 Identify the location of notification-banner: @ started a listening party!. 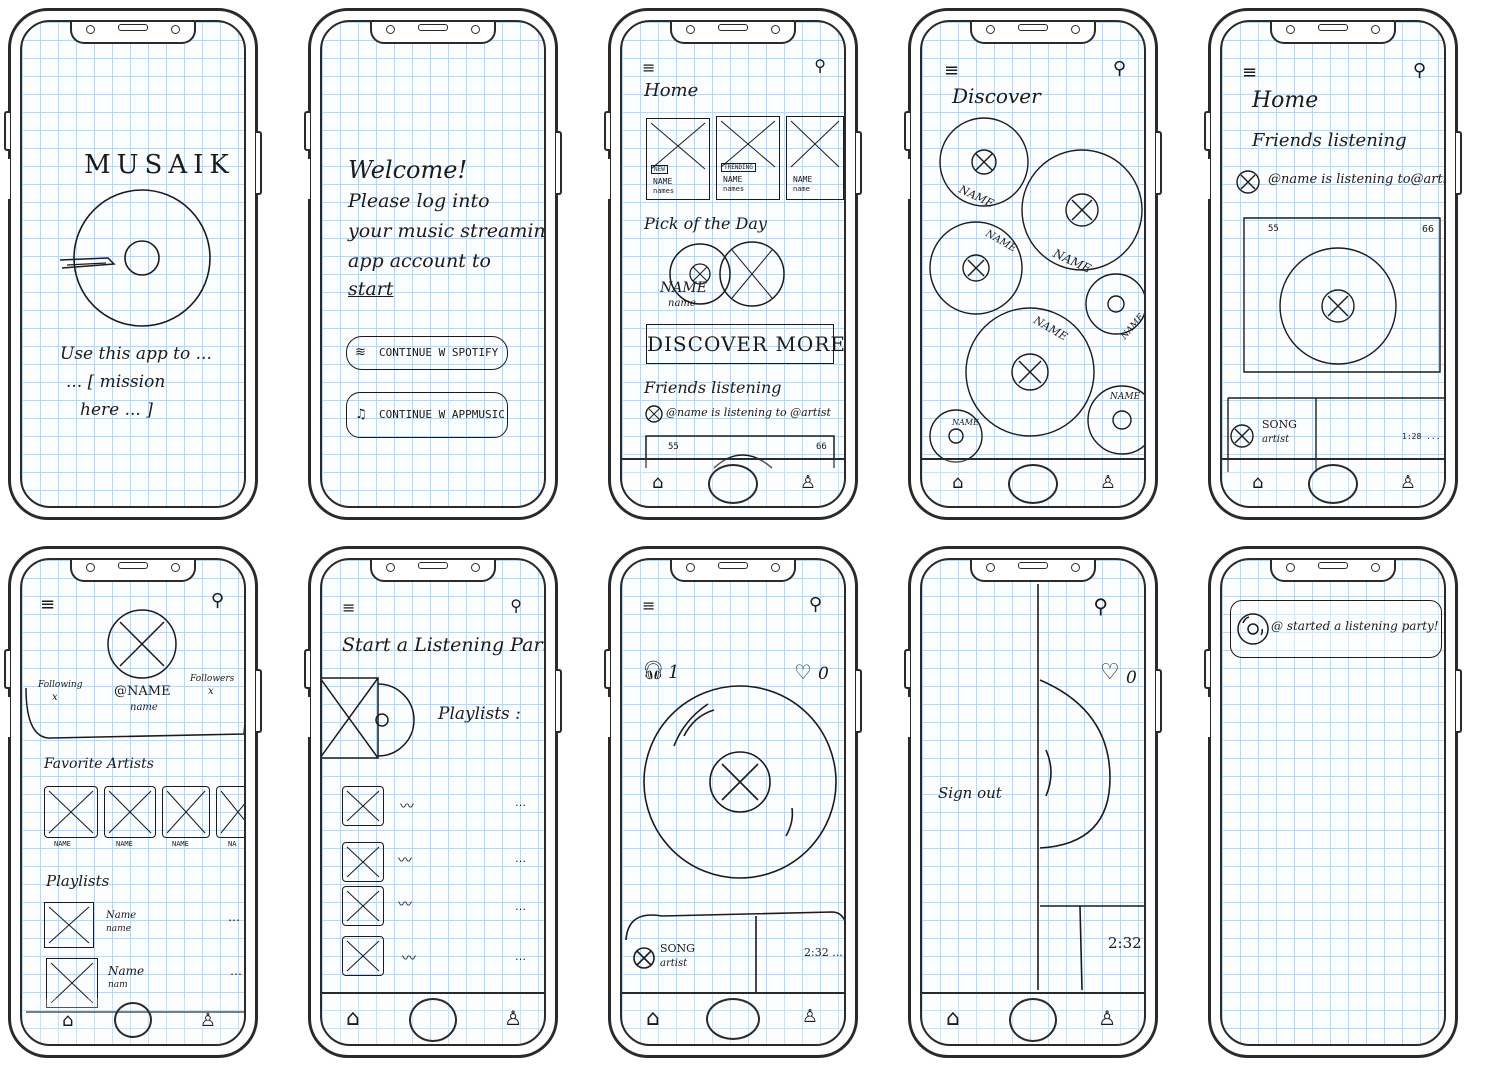
(1336, 629).